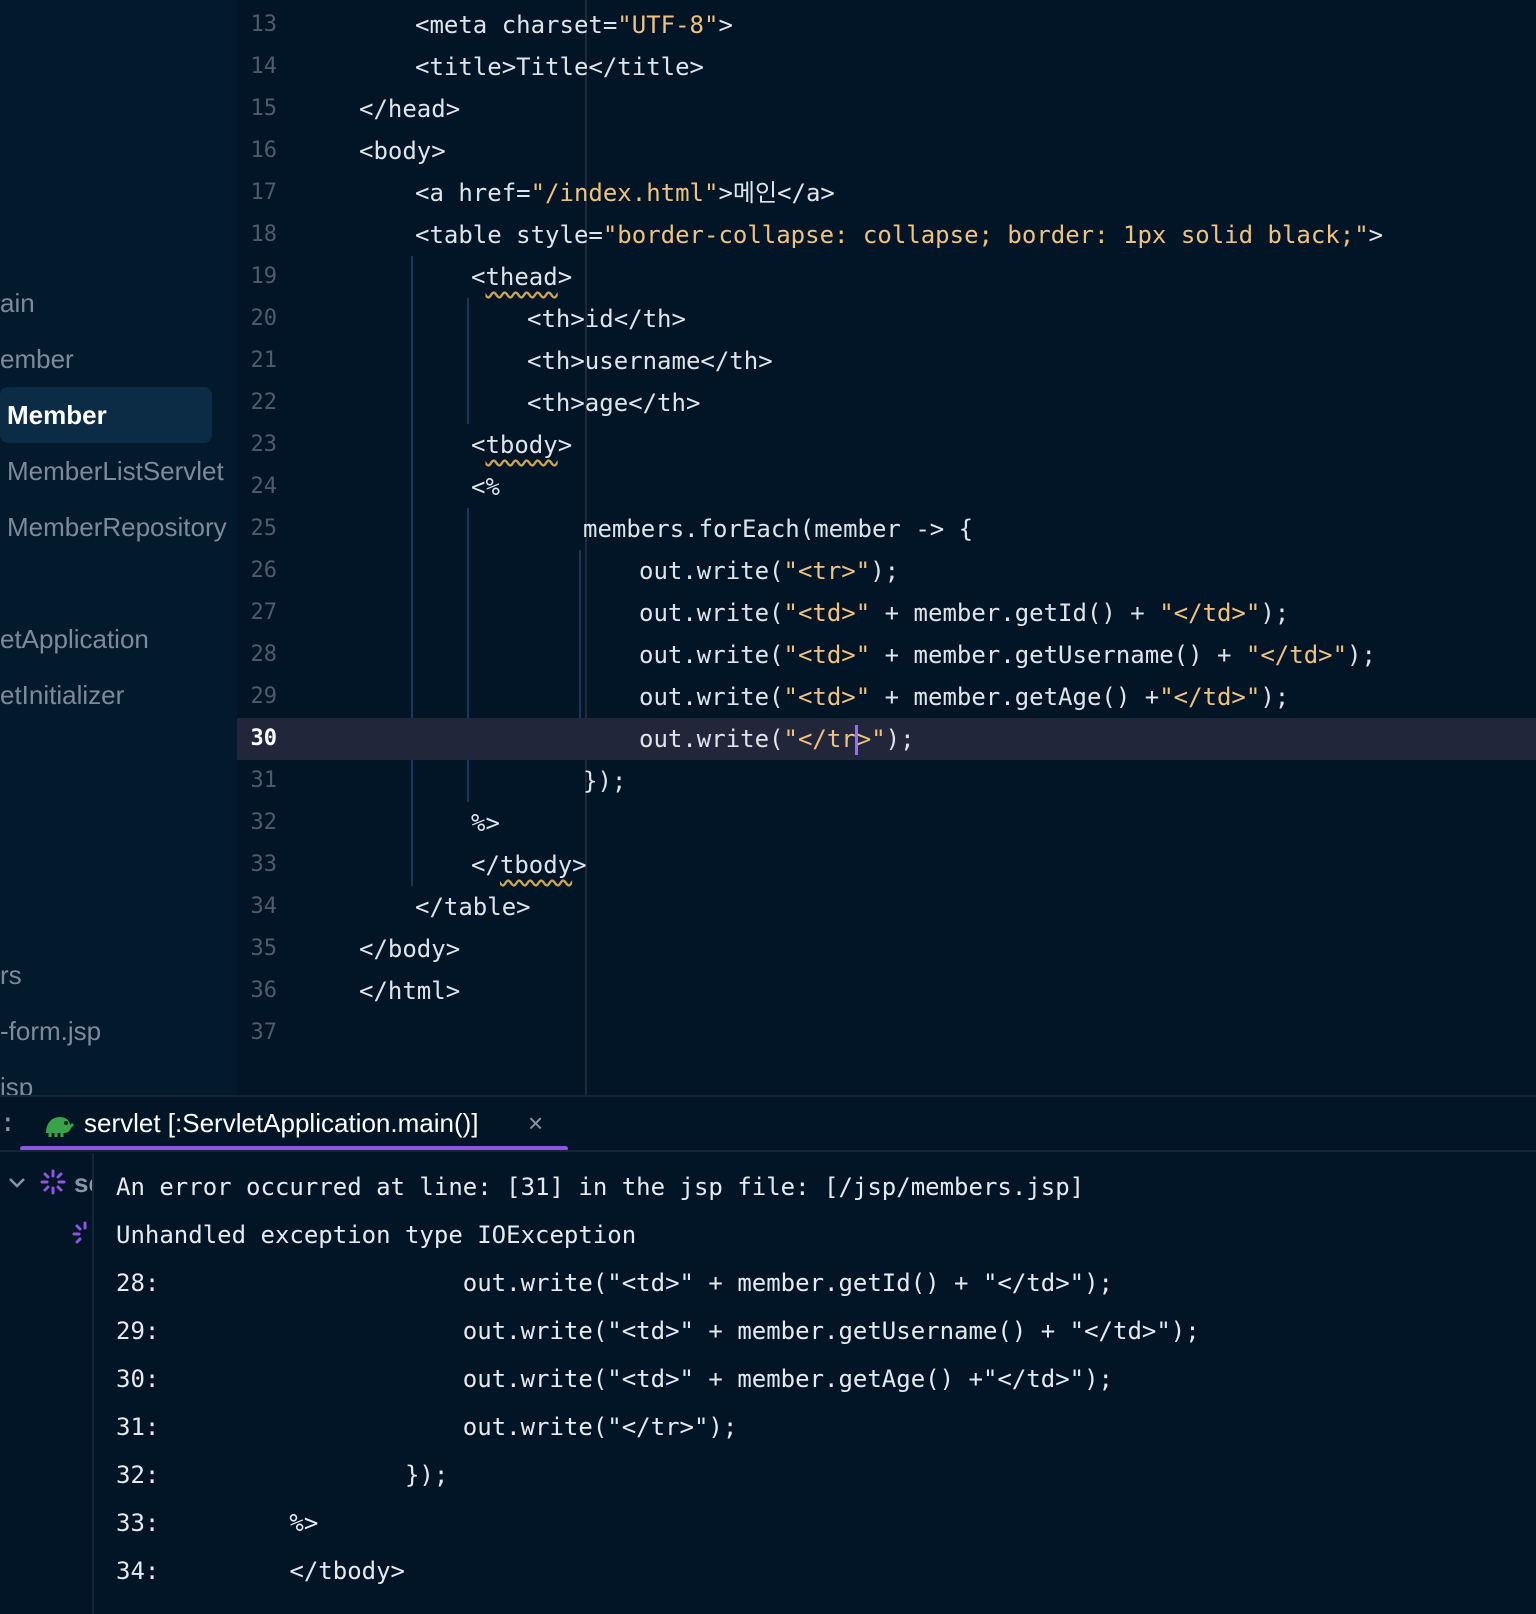 The width and height of the screenshot is (1536, 1614). I want to click on sidebar-item-member-selected: Member, so click(106, 415).